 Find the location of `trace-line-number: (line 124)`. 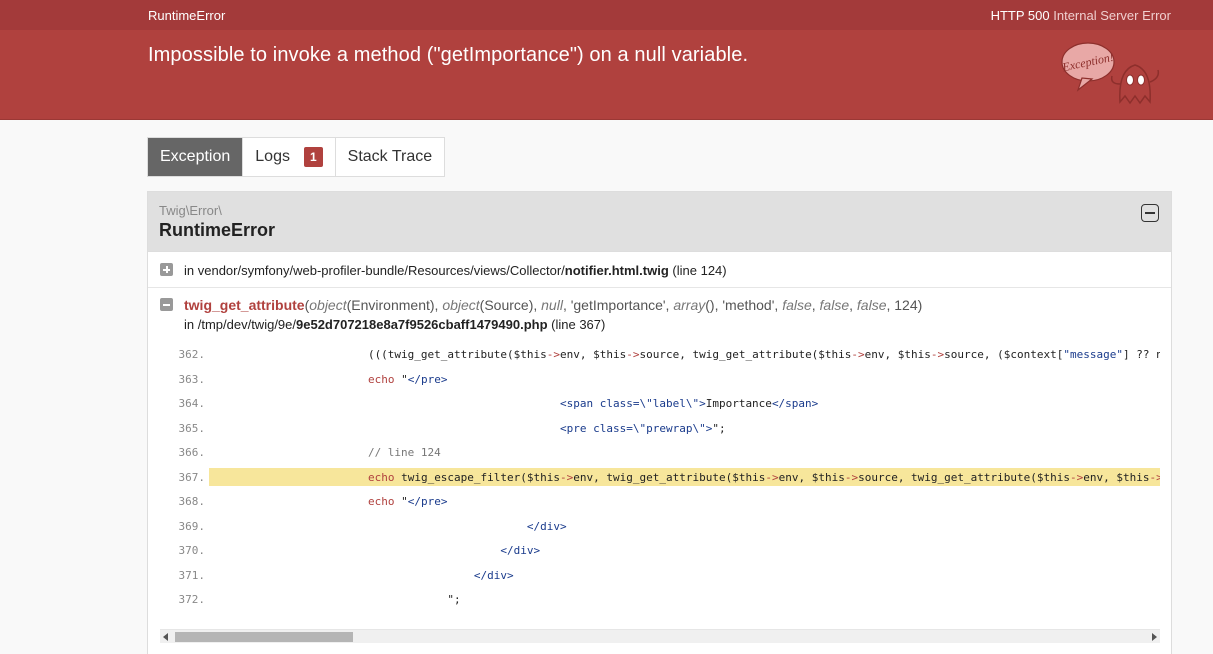

trace-line-number: (line 124) is located at coordinates (699, 270).